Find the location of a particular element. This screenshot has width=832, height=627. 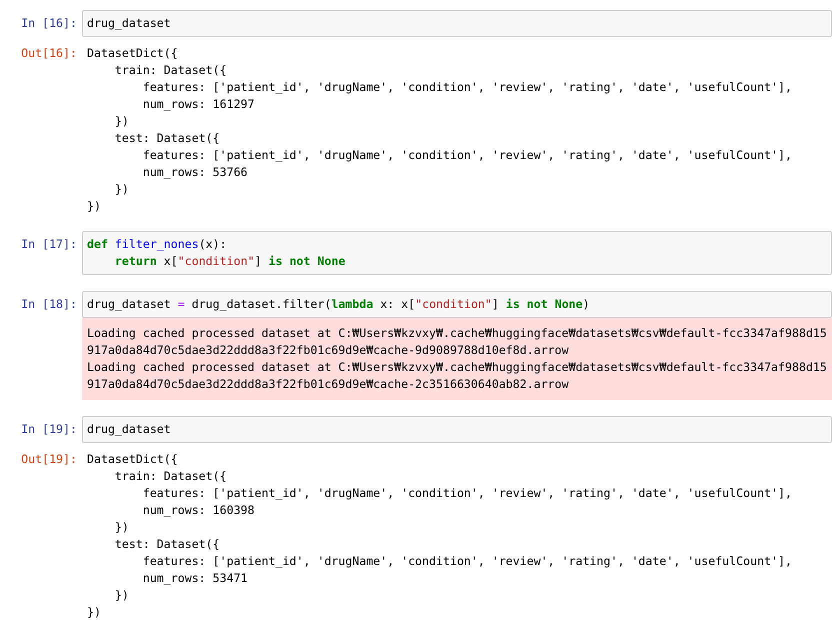

stderr-line: 917a0da84d70c5dae3d22ddd8a3f22fb01c69d9e₩cache-9d9089788d10ef8d.arrow is located at coordinates (328, 350).